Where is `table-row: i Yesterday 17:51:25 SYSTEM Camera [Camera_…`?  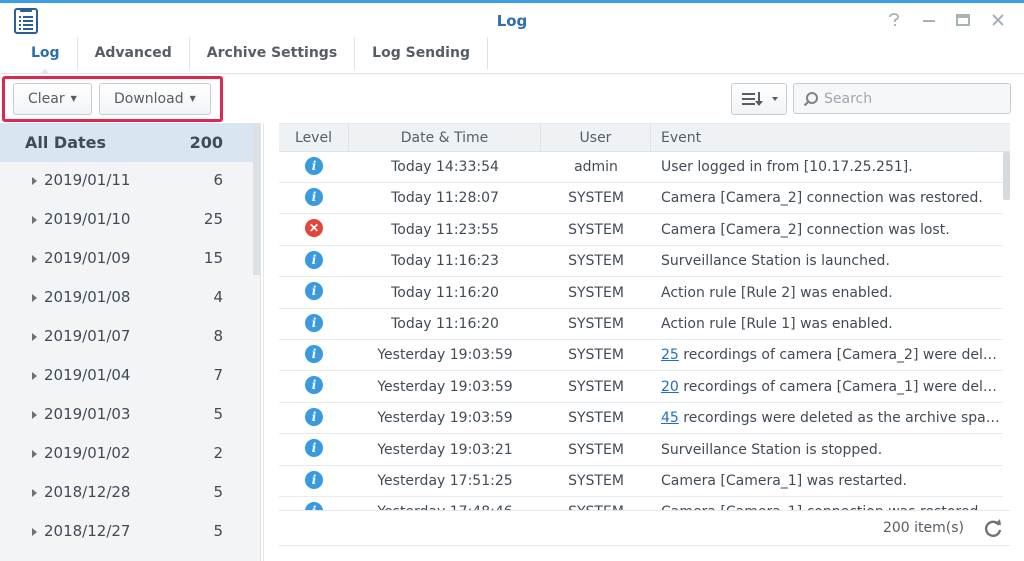
table-row: i Yesterday 17:51:25 SYSTEM Camera [Camera_… is located at coordinates (641, 481).